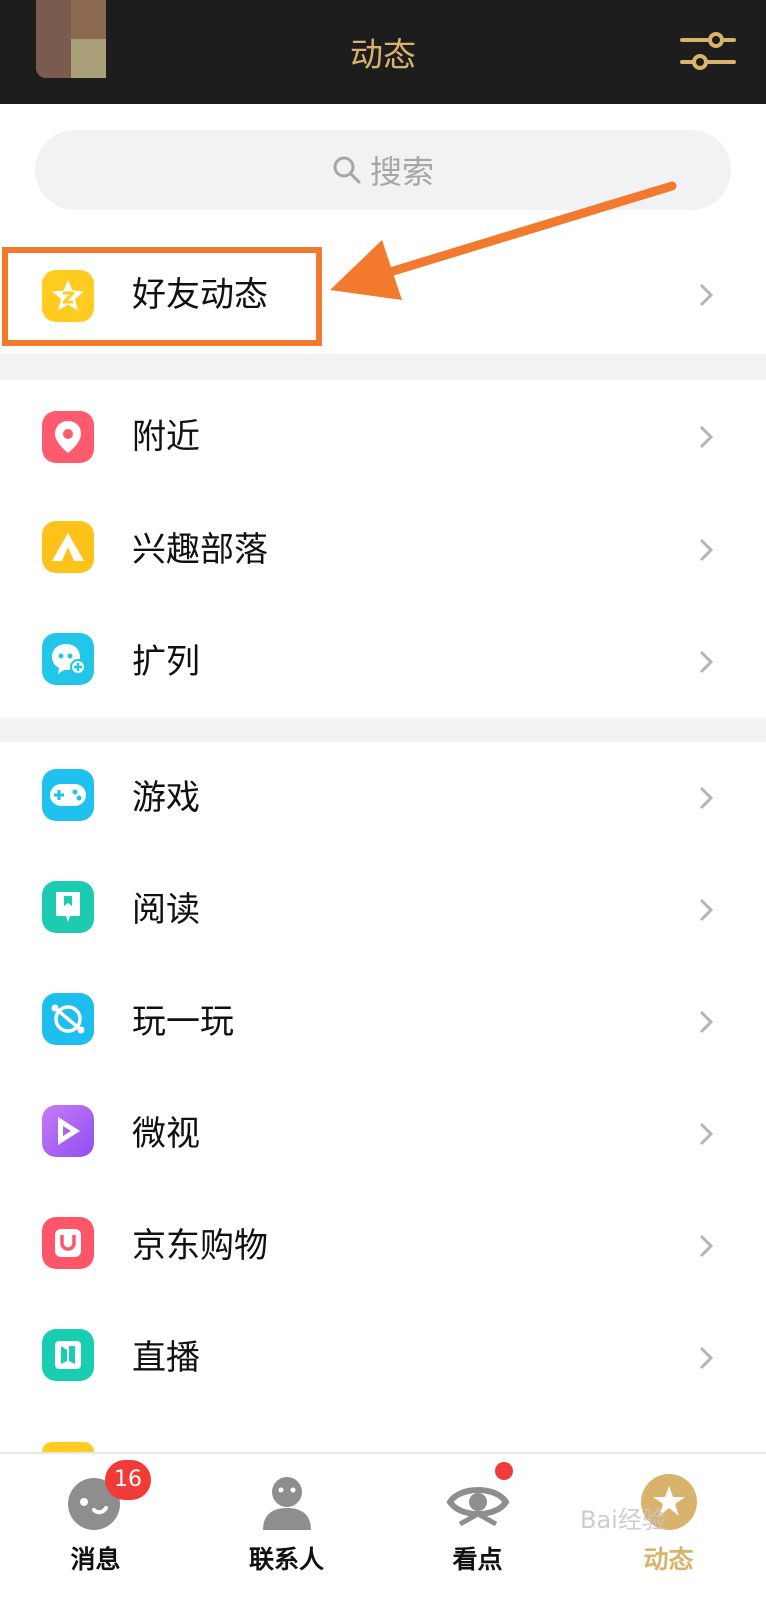 This screenshot has width=766, height=1602. I want to click on menu-item-label: 附近, so click(166, 437).